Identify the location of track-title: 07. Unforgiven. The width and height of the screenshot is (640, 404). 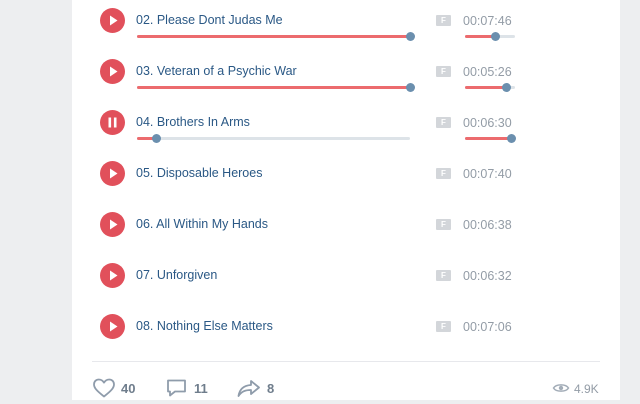
(176, 275).